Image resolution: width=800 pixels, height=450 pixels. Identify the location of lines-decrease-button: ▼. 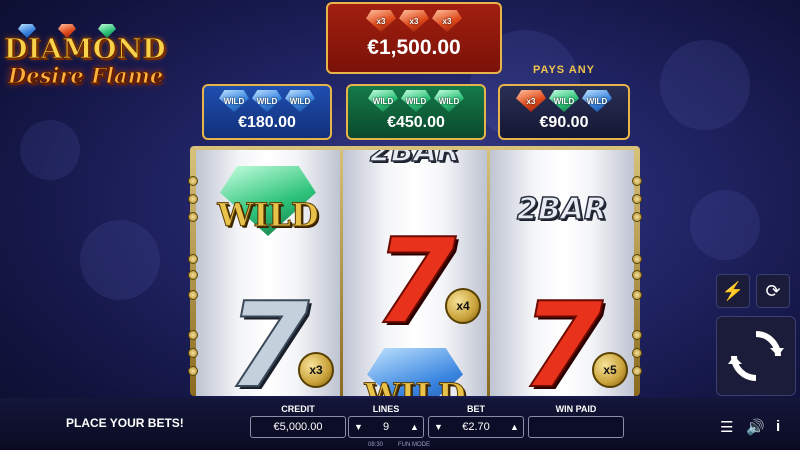
(358, 427).